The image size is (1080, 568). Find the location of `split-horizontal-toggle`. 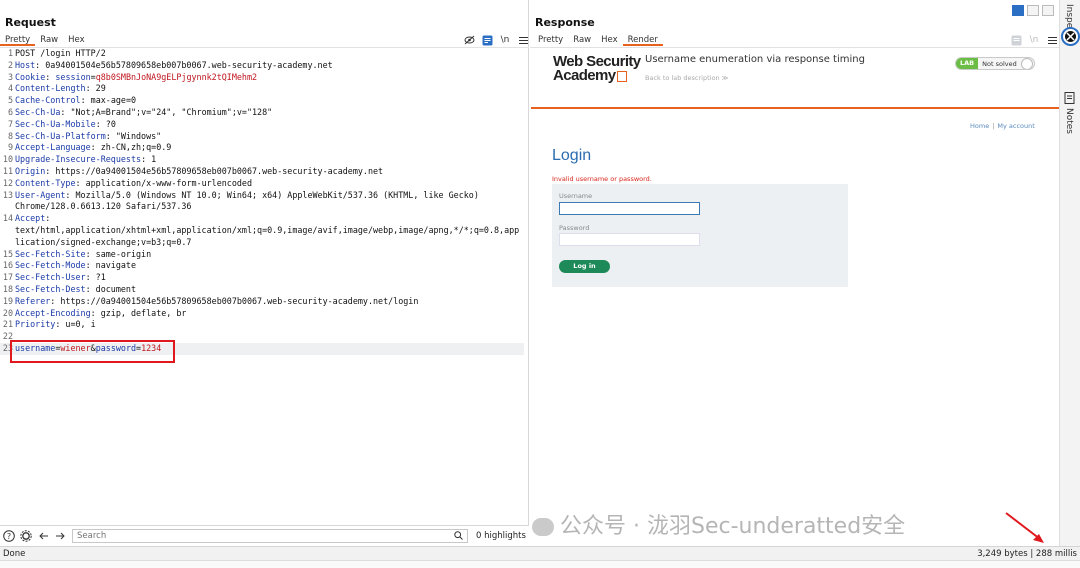

split-horizontal-toggle is located at coordinates (1018, 10).